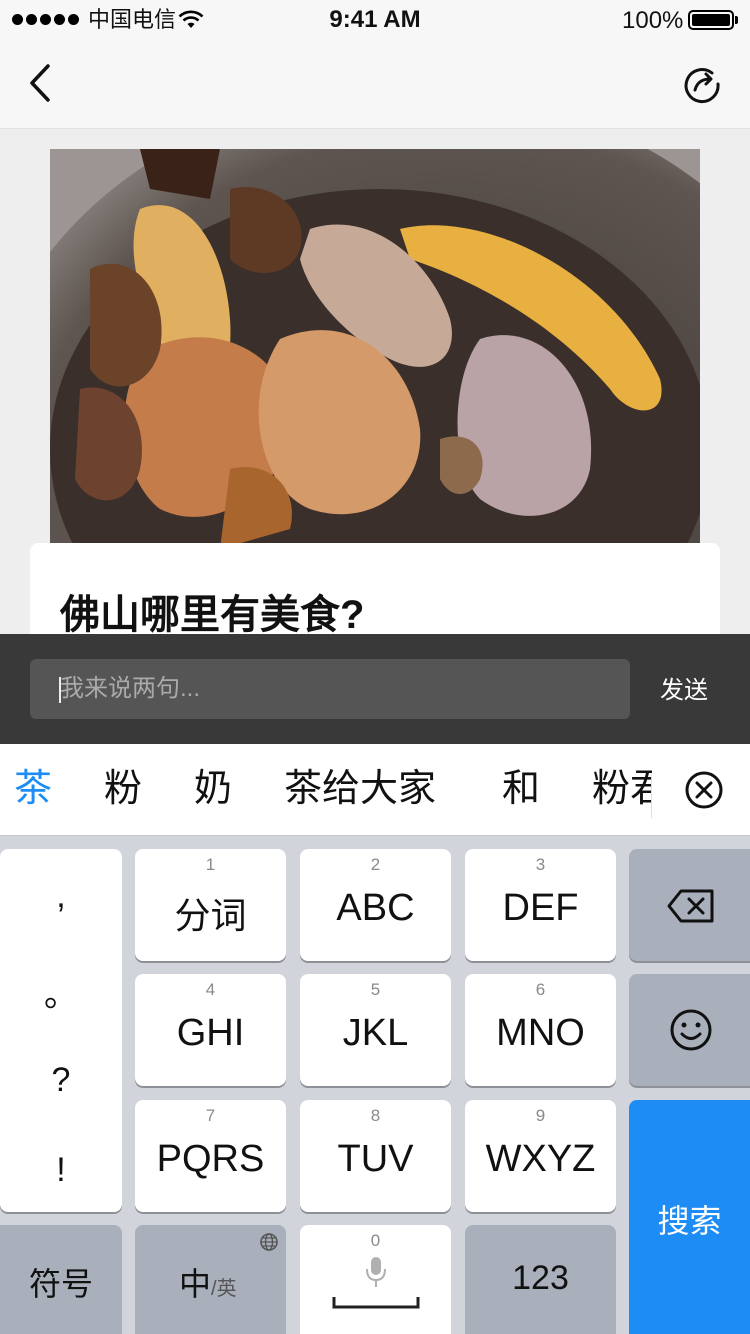 This screenshot has height=1334, width=750. What do you see at coordinates (704, 790) in the screenshot?
I see `close-candidates-icon` at bounding box center [704, 790].